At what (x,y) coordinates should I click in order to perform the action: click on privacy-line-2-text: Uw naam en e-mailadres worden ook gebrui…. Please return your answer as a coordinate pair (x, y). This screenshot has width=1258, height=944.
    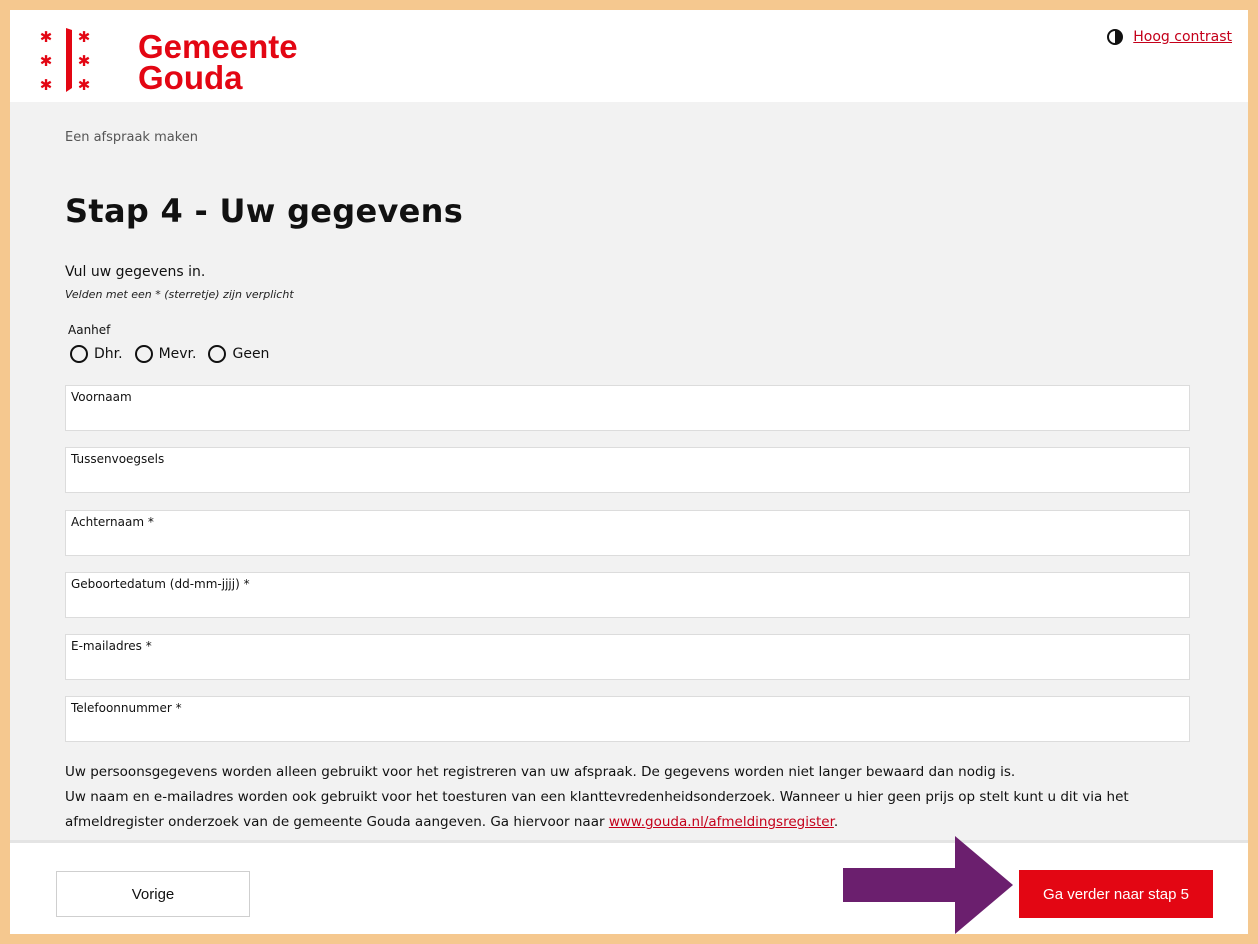
    Looking at the image, I should click on (597, 809).